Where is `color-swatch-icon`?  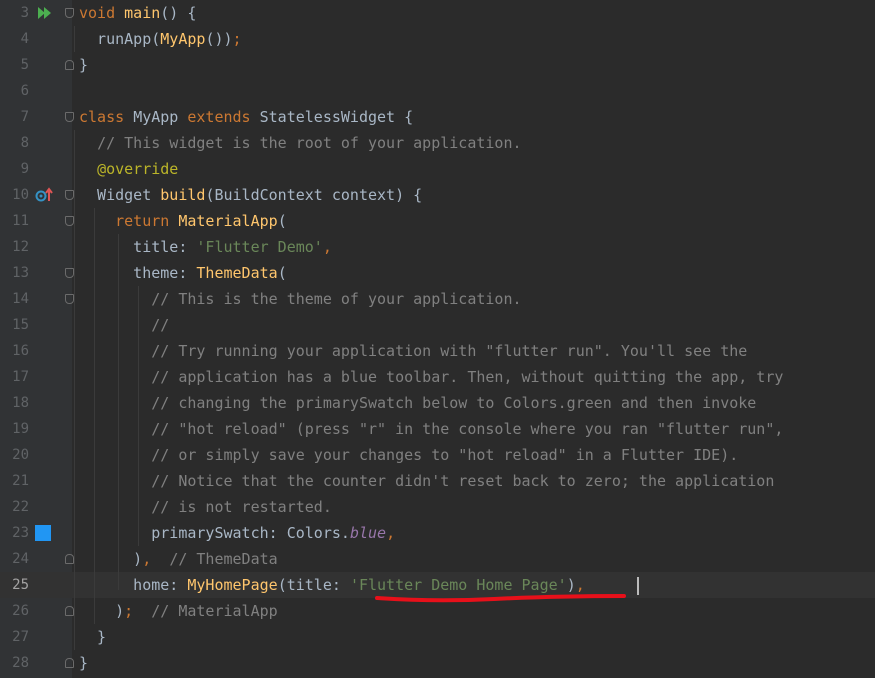 color-swatch-icon is located at coordinates (43, 533).